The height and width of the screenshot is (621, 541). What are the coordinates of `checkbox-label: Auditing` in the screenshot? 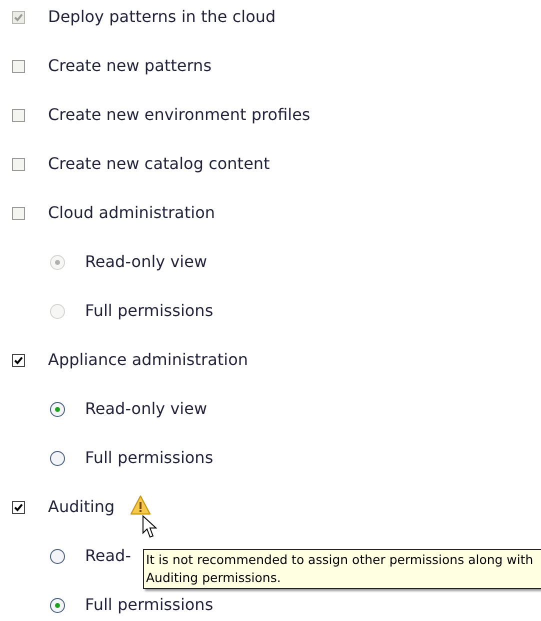 It's located at (81, 507).